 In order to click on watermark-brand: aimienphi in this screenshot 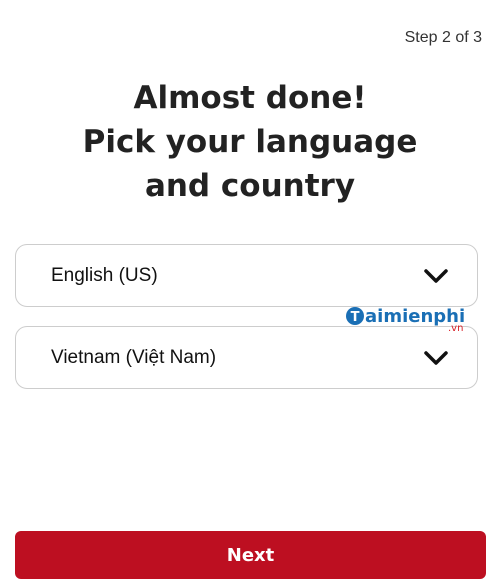, I will do `click(415, 316)`.